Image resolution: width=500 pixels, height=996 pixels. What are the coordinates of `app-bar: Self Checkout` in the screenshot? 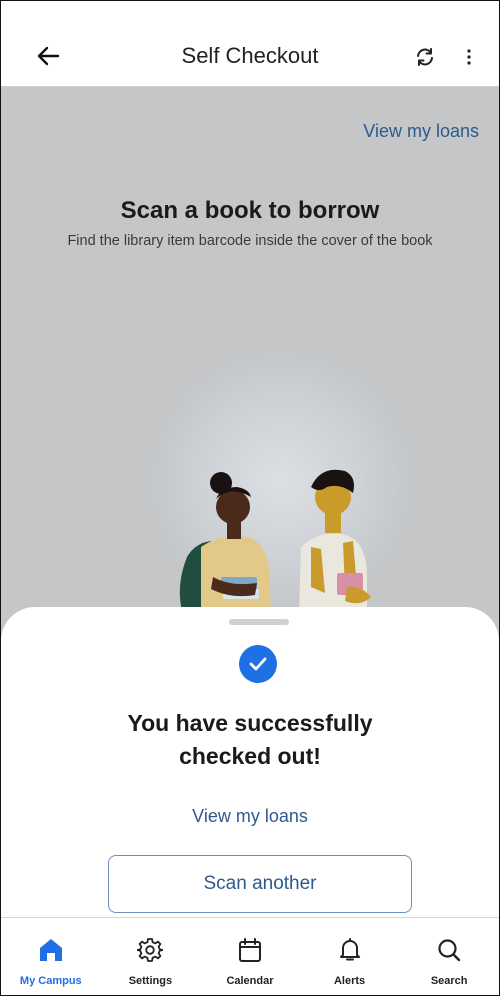 It's located at (250, 44).